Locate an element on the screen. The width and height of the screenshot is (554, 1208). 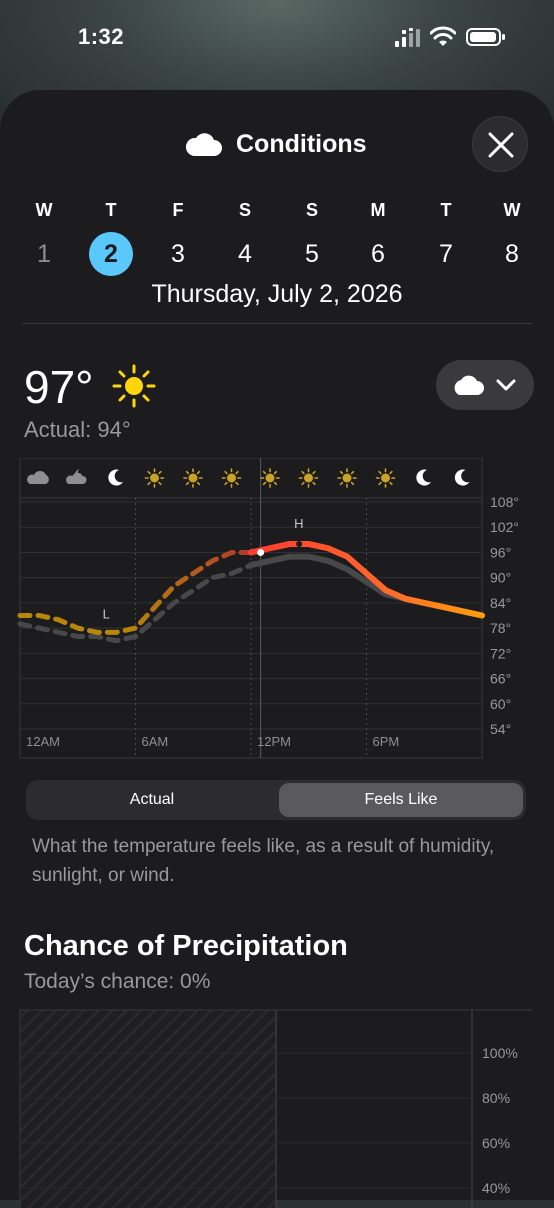
close-icon is located at coordinates (501, 145).